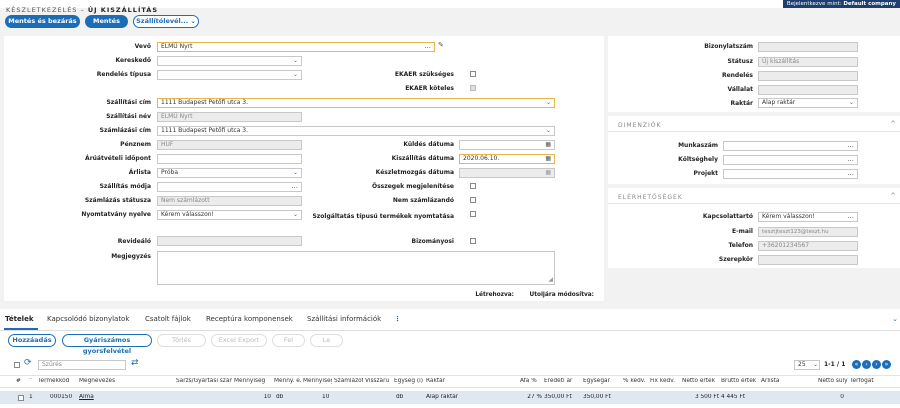 The image size is (900, 408). I want to click on col-header: Visszárú, so click(378, 381).